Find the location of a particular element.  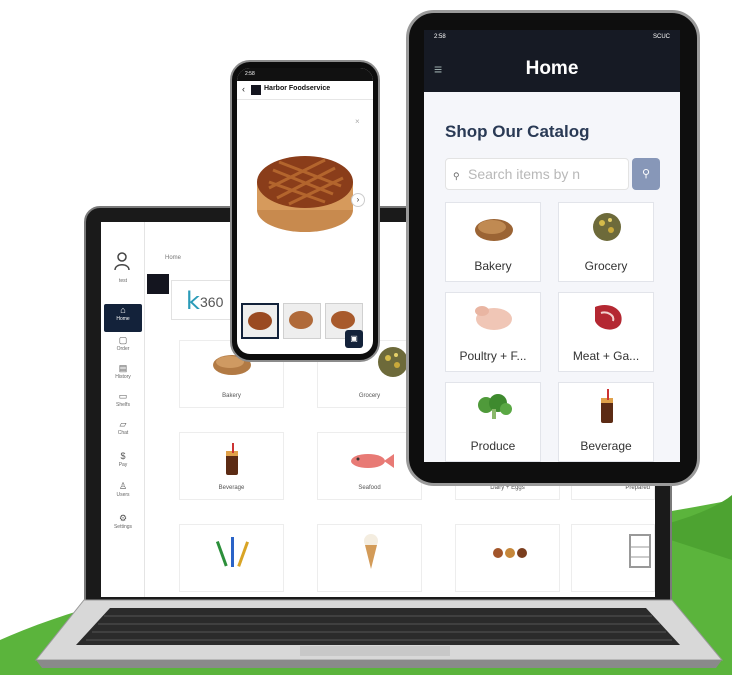

category-label: Bakery is located at coordinates (493, 266).